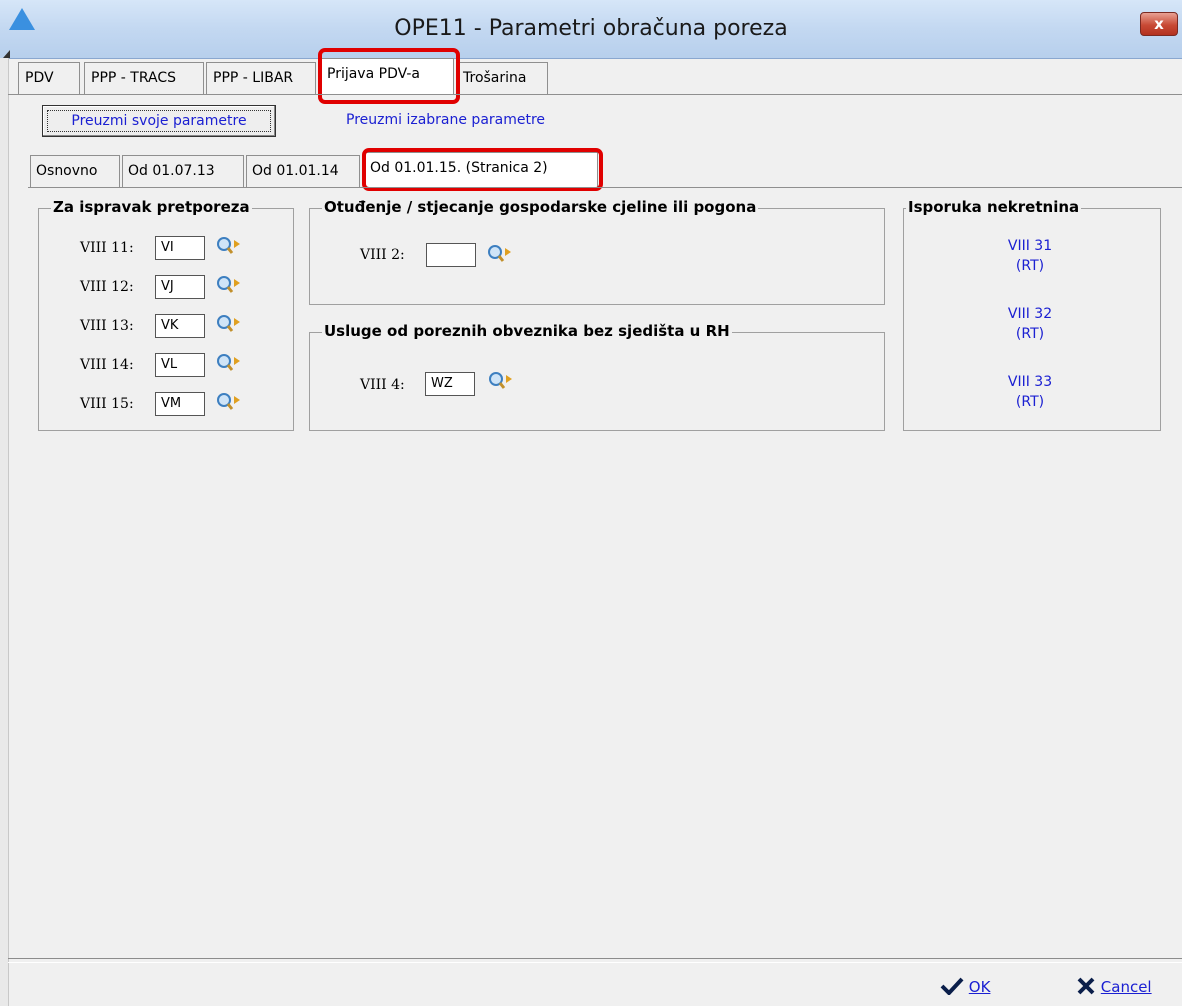 The height and width of the screenshot is (1006, 1182). What do you see at coordinates (107, 248) in the screenshot?
I see `field-label: VIII 11:` at bounding box center [107, 248].